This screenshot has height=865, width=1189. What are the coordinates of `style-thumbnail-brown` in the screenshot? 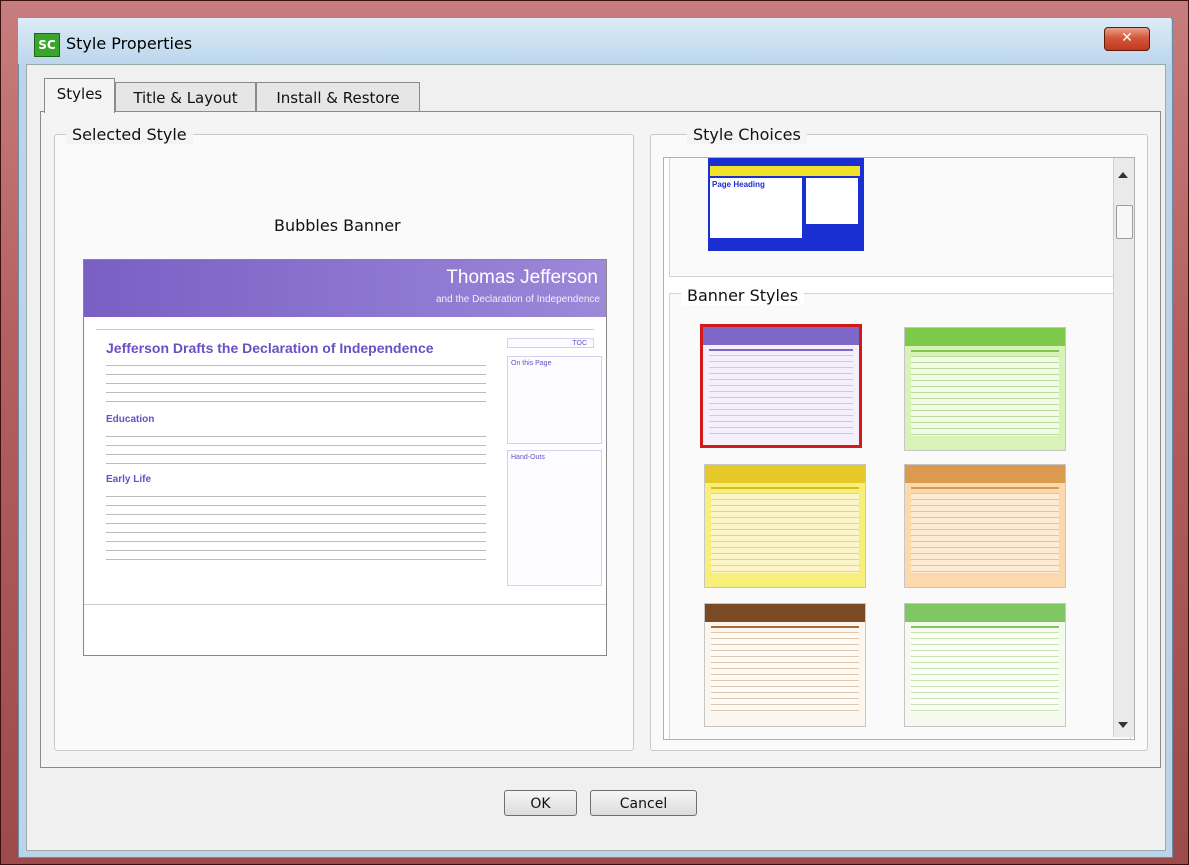 It's located at (785, 665).